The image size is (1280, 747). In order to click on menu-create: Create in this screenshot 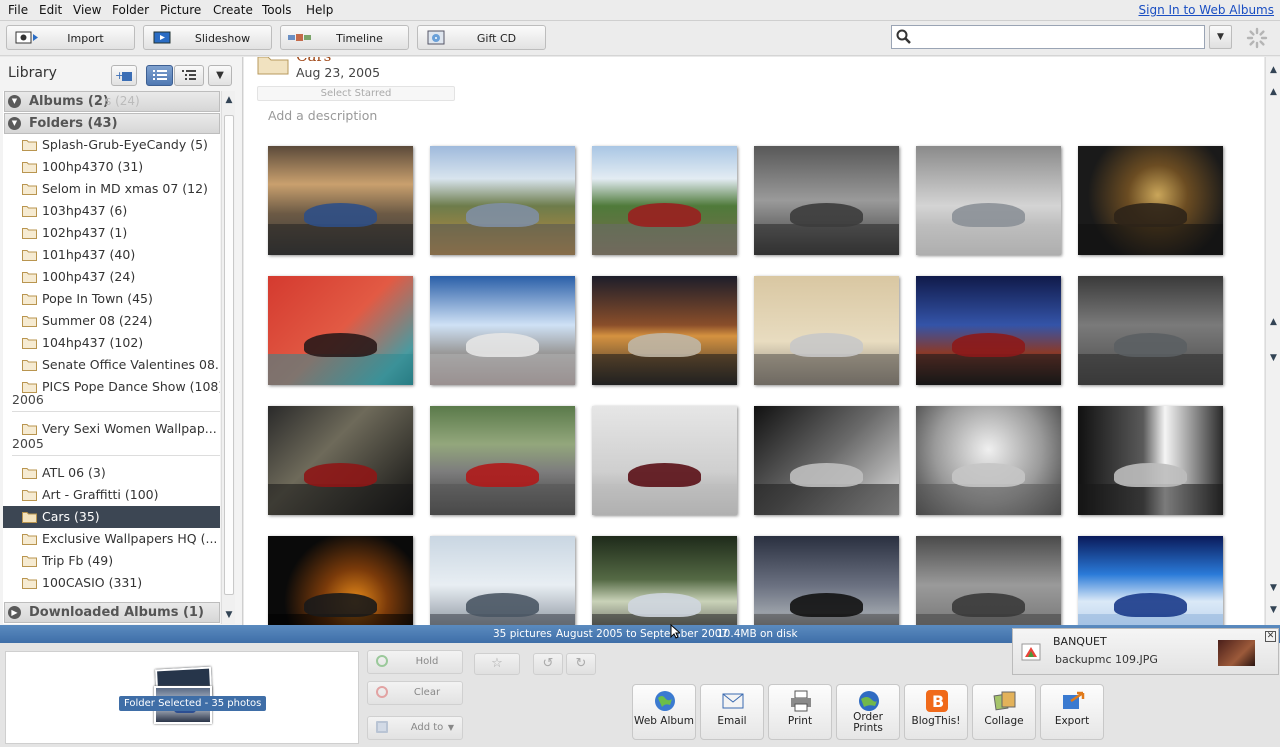, I will do `click(233, 10)`.